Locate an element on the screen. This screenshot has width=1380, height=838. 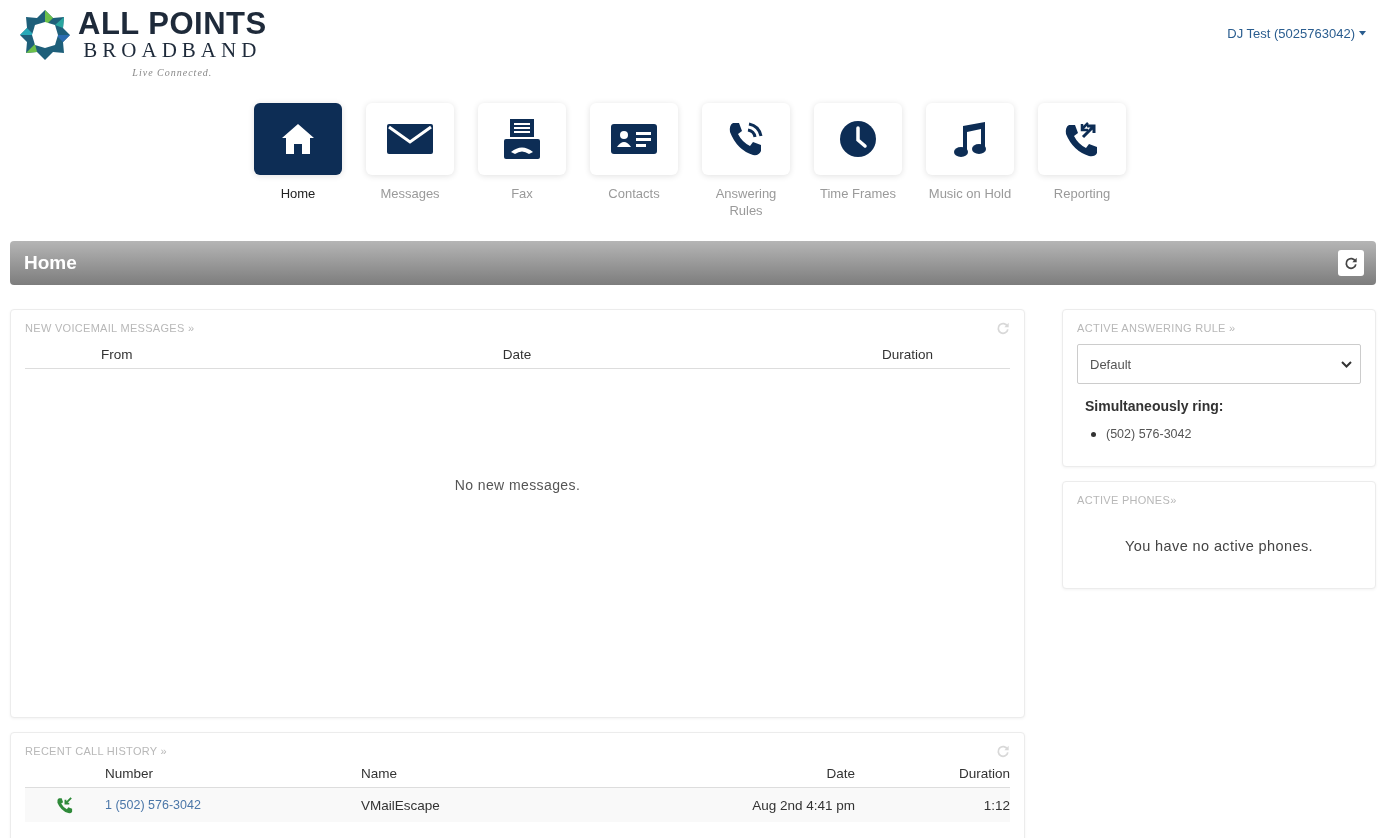
brand-tagline: Live Connected. is located at coordinates (172, 72).